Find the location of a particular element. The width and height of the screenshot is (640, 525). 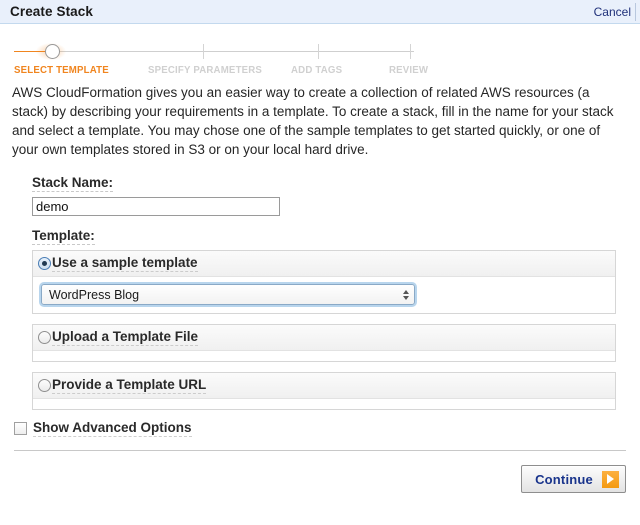

radio-label-provide-template-url: Provide a Template URL is located at coordinates (129, 385).